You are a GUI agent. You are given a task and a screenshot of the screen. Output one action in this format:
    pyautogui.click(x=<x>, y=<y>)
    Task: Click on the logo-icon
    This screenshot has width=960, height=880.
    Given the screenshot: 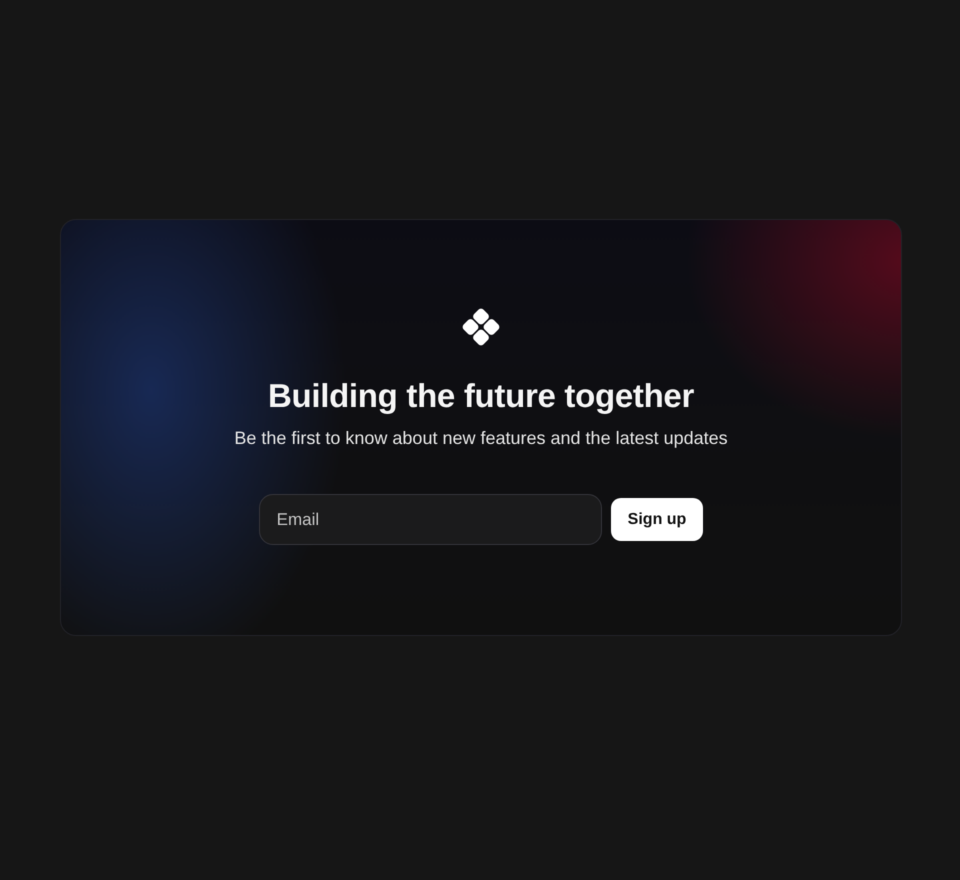 What is the action you would take?
    pyautogui.click(x=481, y=327)
    